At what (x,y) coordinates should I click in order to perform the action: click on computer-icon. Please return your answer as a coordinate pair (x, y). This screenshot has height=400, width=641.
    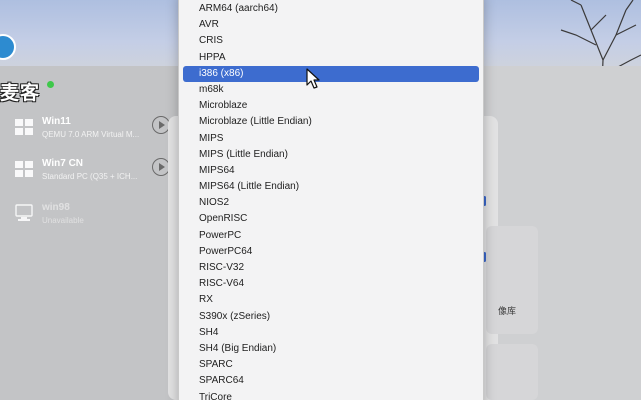
    Looking at the image, I should click on (24, 212).